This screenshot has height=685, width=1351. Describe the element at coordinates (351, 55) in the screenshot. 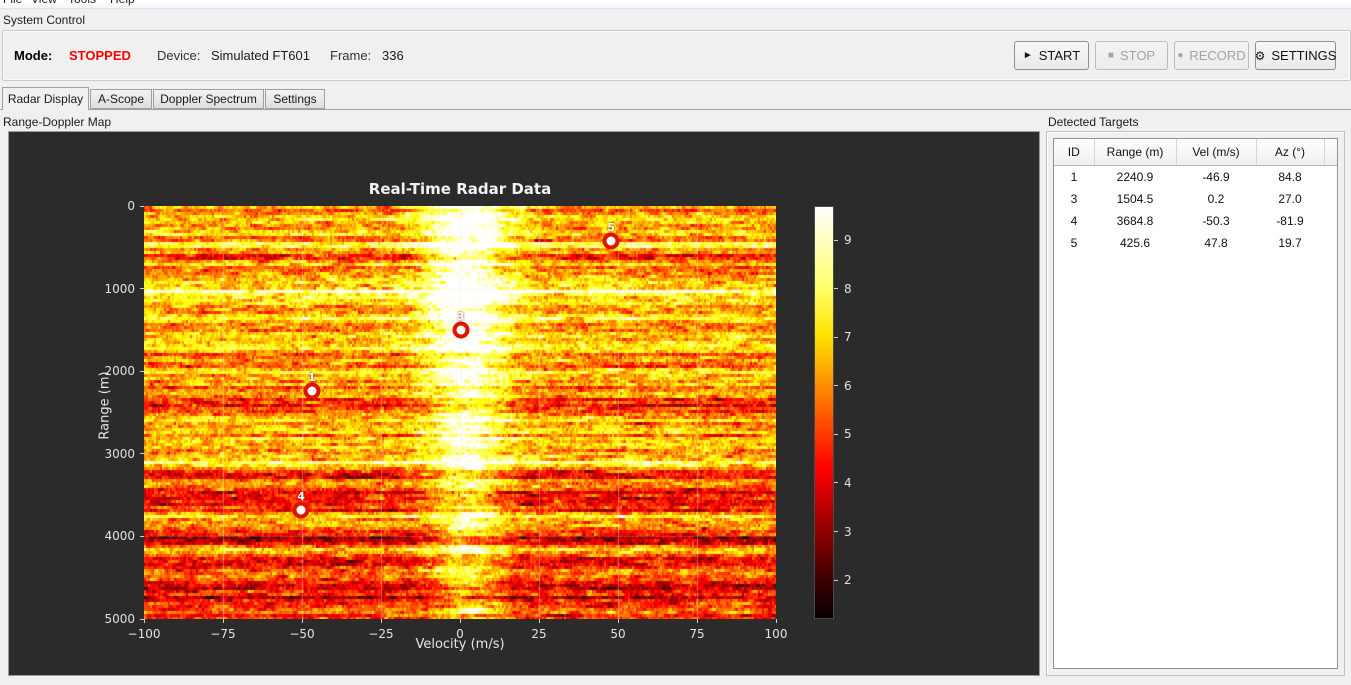

I see `frame-label: Frame:` at that location.